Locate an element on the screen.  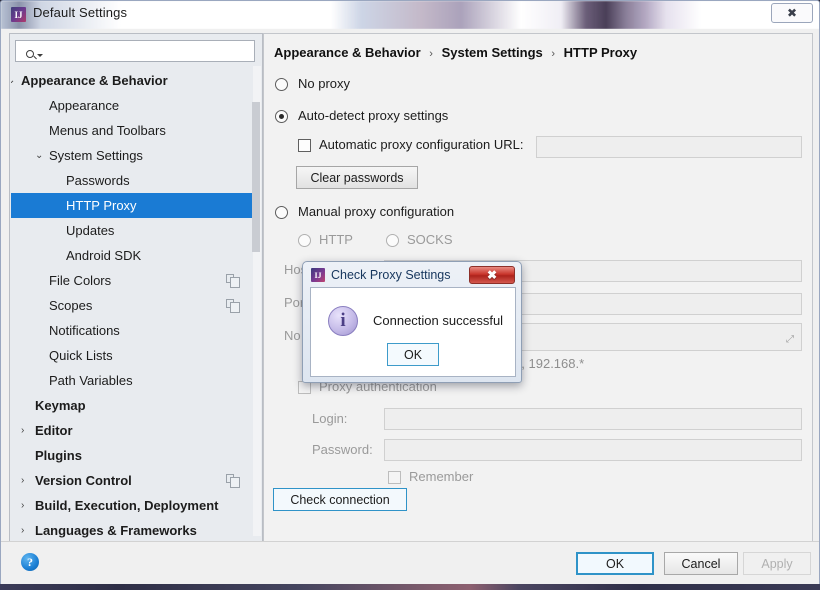
checkbox-auto-config-url is located at coordinates (304, 145).